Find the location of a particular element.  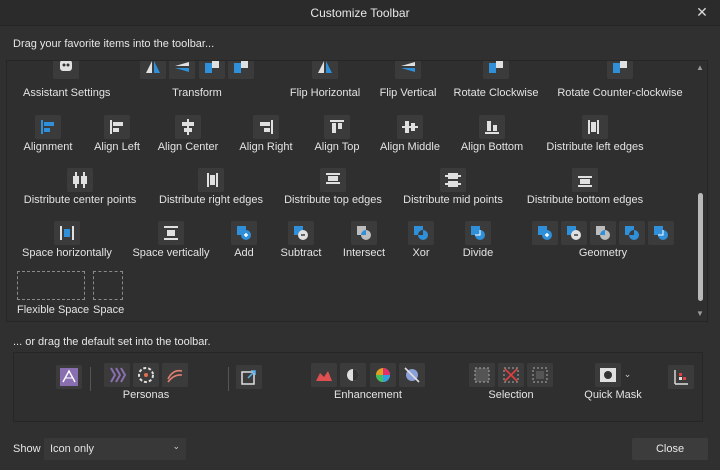

distribute-top-edges-icon is located at coordinates (333, 180).